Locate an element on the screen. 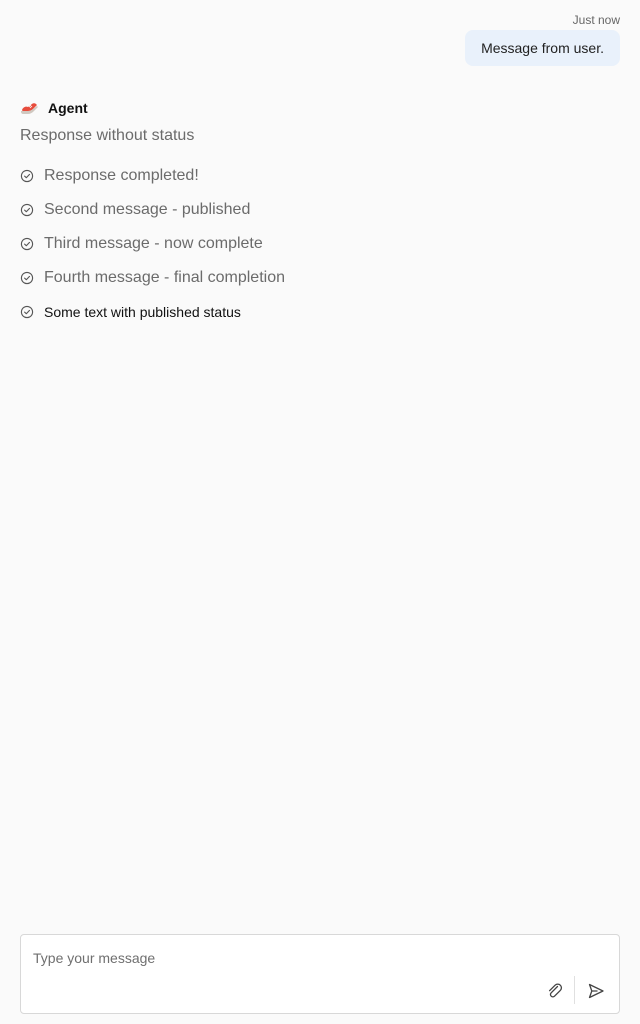 The width and height of the screenshot is (640, 1024). agent-name: Agent is located at coordinates (68, 108).